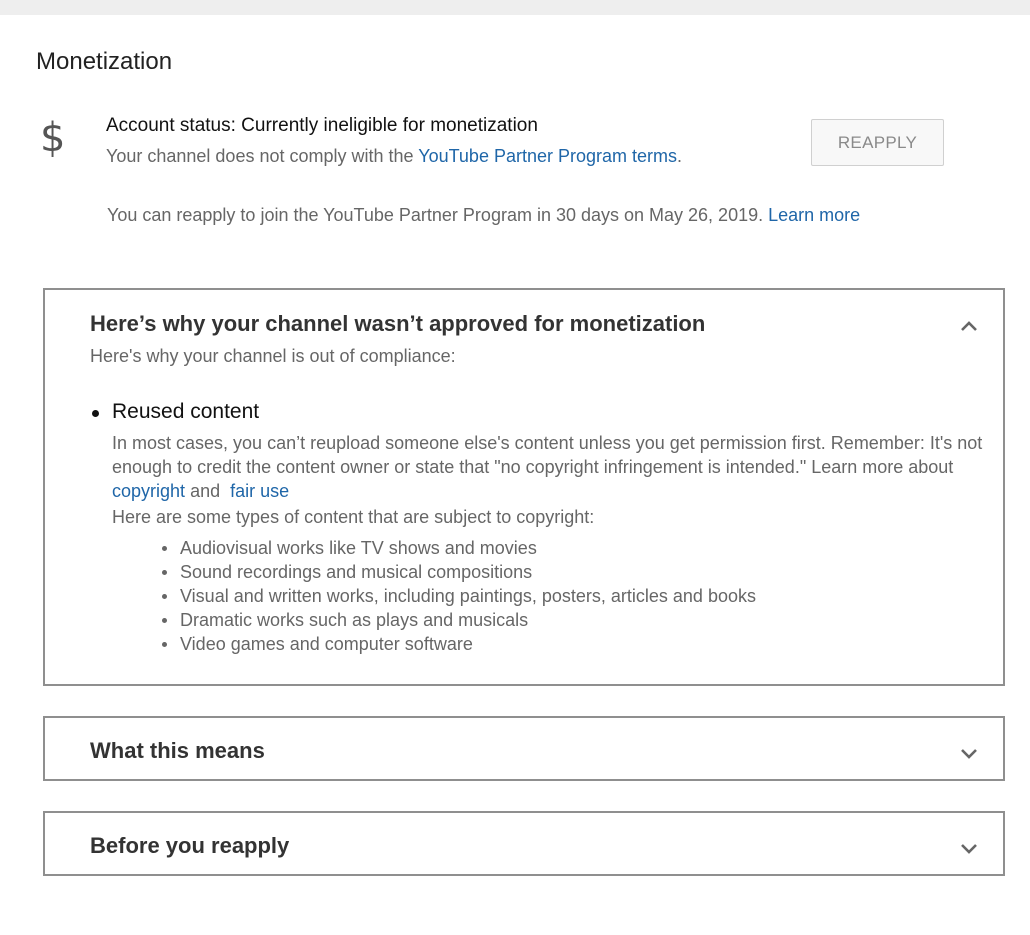  What do you see at coordinates (53, 138) in the screenshot?
I see `dollar-icon: $` at bounding box center [53, 138].